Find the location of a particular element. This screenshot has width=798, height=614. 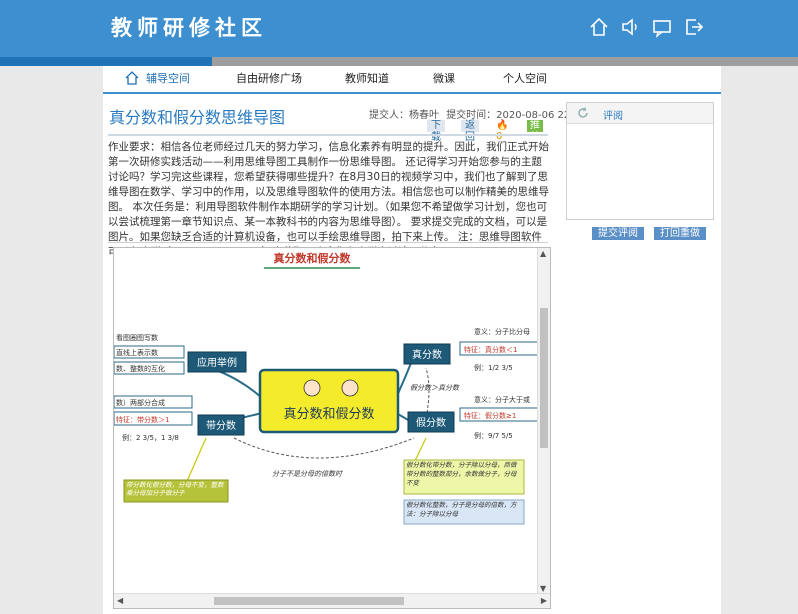

title-divider is located at coordinates (328, 135).